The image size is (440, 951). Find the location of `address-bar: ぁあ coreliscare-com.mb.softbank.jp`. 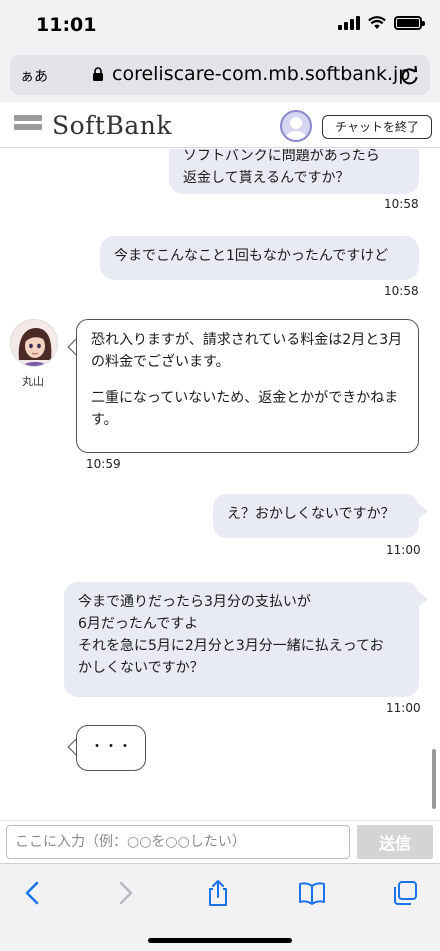

address-bar: ぁあ coreliscare-com.mb.softbank.jp is located at coordinates (220, 75).